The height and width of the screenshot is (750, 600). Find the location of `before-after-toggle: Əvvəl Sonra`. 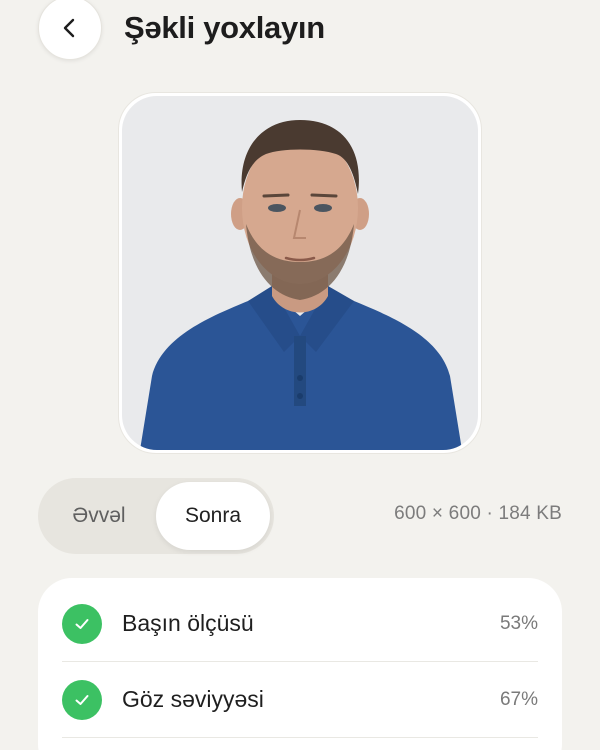

before-after-toggle: Əvvəl Sonra is located at coordinates (156, 516).